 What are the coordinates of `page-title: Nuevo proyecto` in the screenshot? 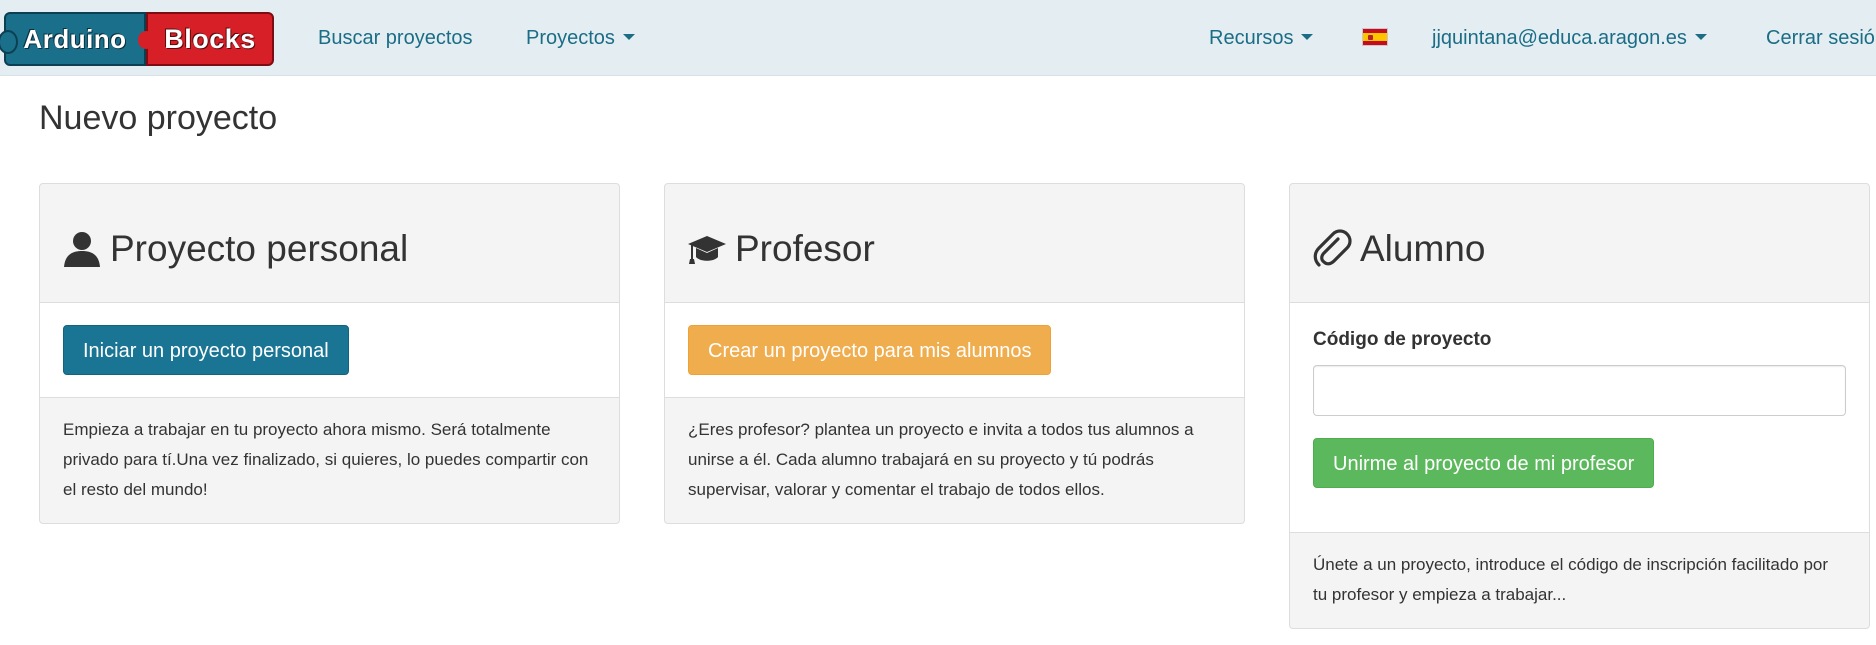 It's located at (158, 118).